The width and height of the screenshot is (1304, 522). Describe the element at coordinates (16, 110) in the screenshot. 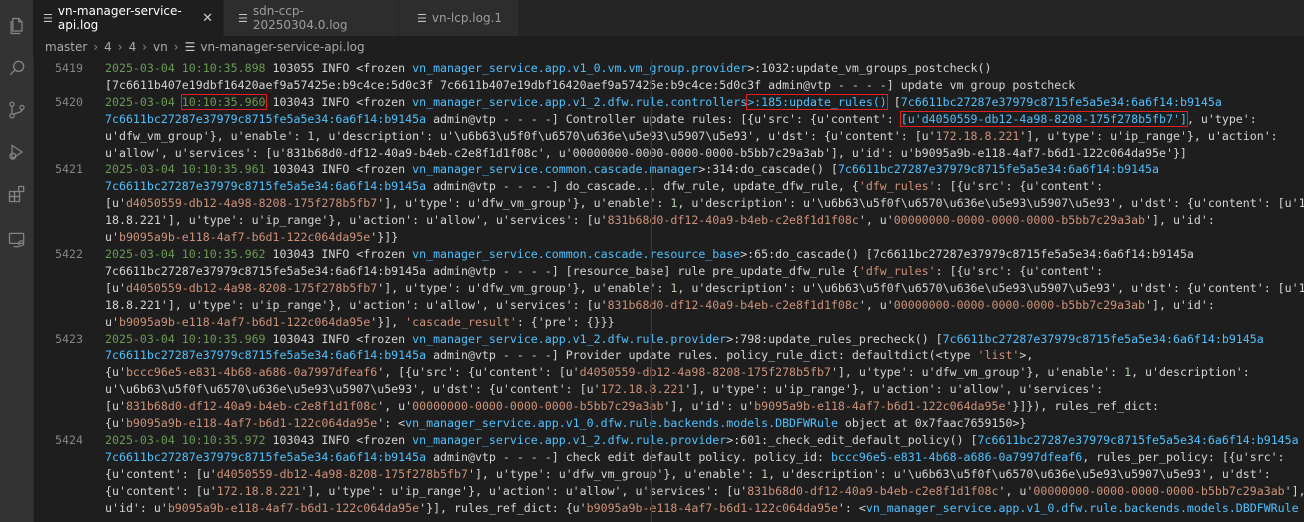

I see `source-control-icon` at that location.